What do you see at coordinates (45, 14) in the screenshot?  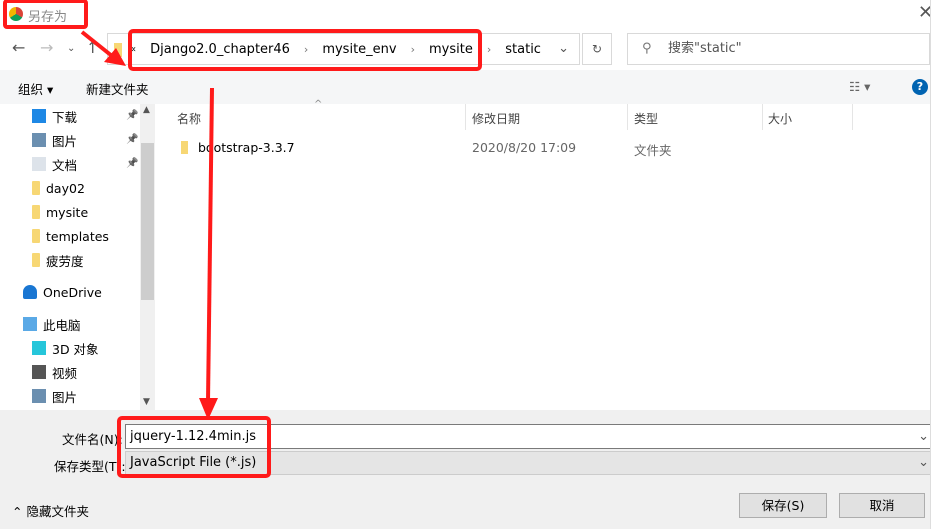 I see `annotation-box-title` at bounding box center [45, 14].